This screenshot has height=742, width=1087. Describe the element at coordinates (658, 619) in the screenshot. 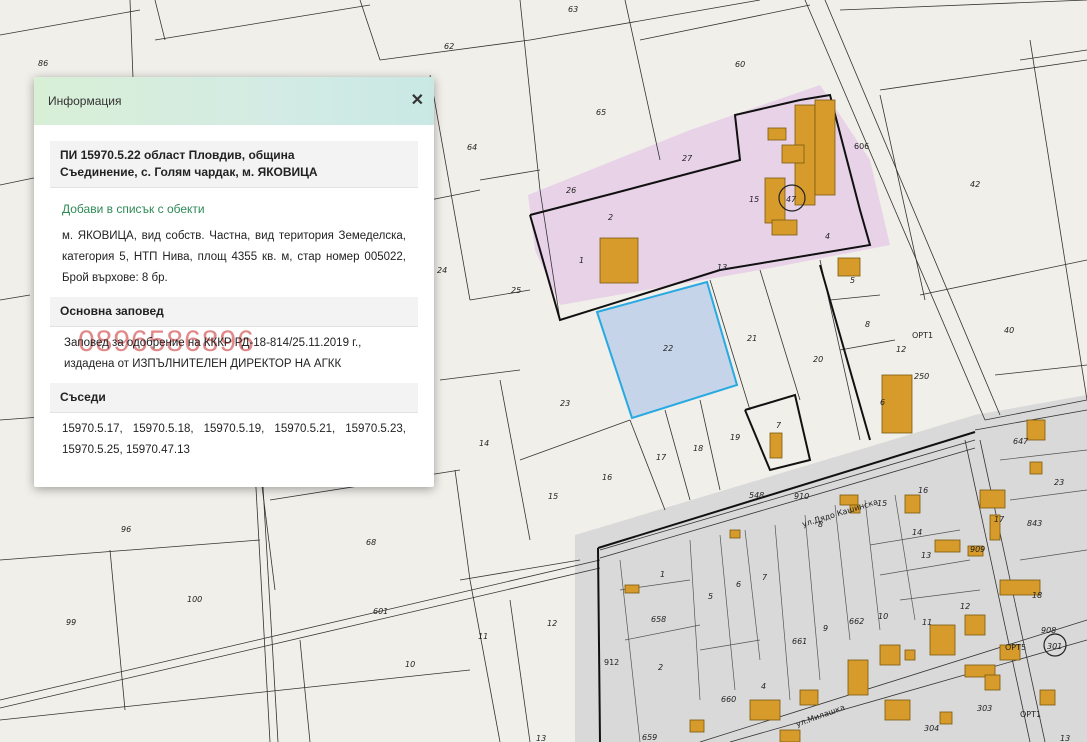

I see `map-label: 658` at that location.